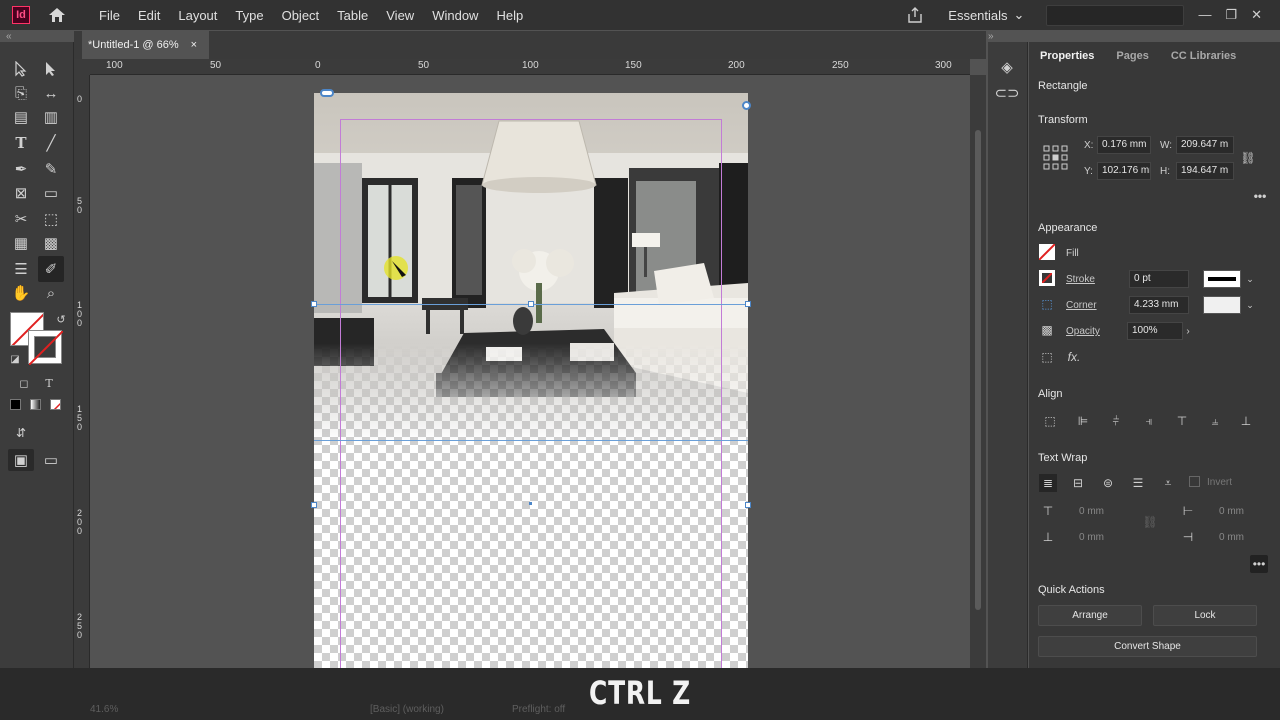 The width and height of the screenshot is (1280, 720). I want to click on scroll-thumb, so click(978, 370).